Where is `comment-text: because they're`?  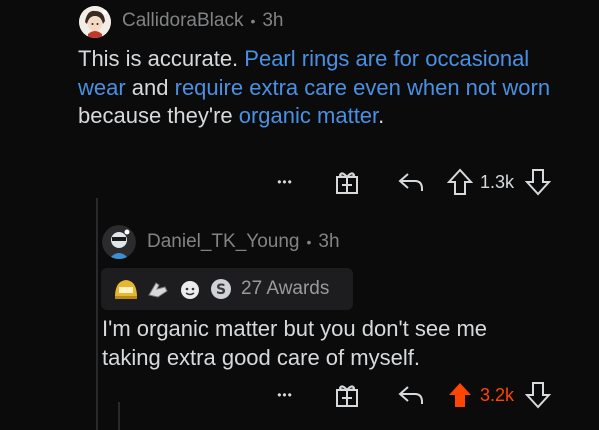 comment-text: because they're is located at coordinates (158, 115).